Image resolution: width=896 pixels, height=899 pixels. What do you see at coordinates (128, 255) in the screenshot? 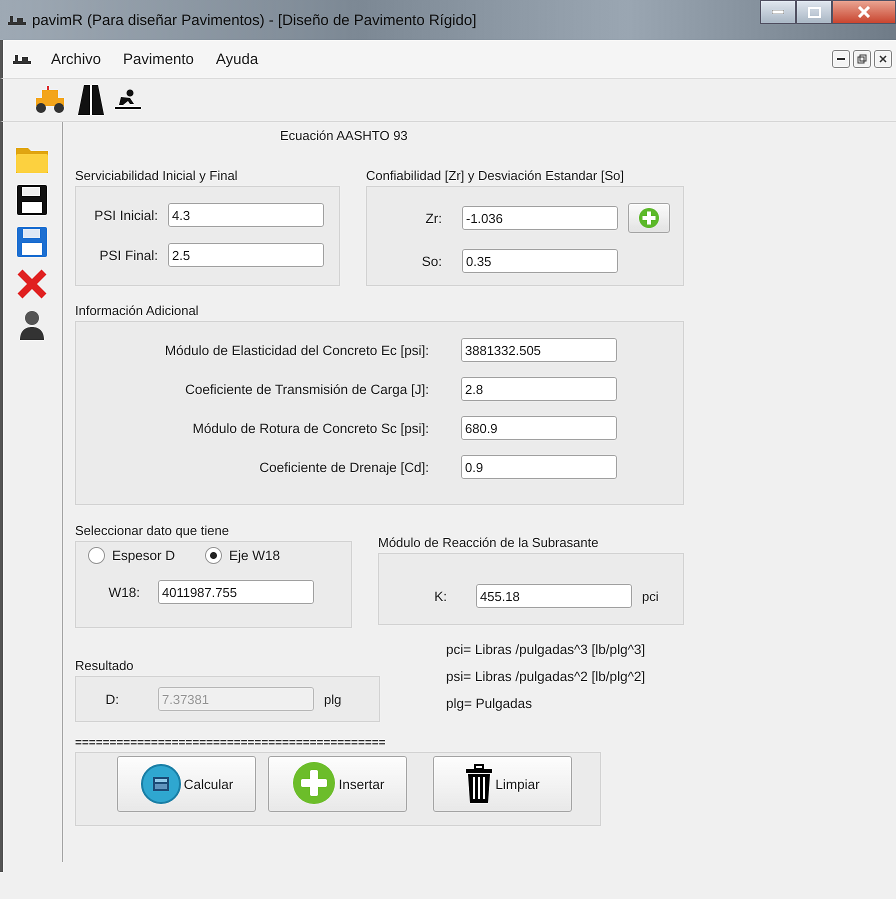
I see `field-label: PSI Final:` at bounding box center [128, 255].